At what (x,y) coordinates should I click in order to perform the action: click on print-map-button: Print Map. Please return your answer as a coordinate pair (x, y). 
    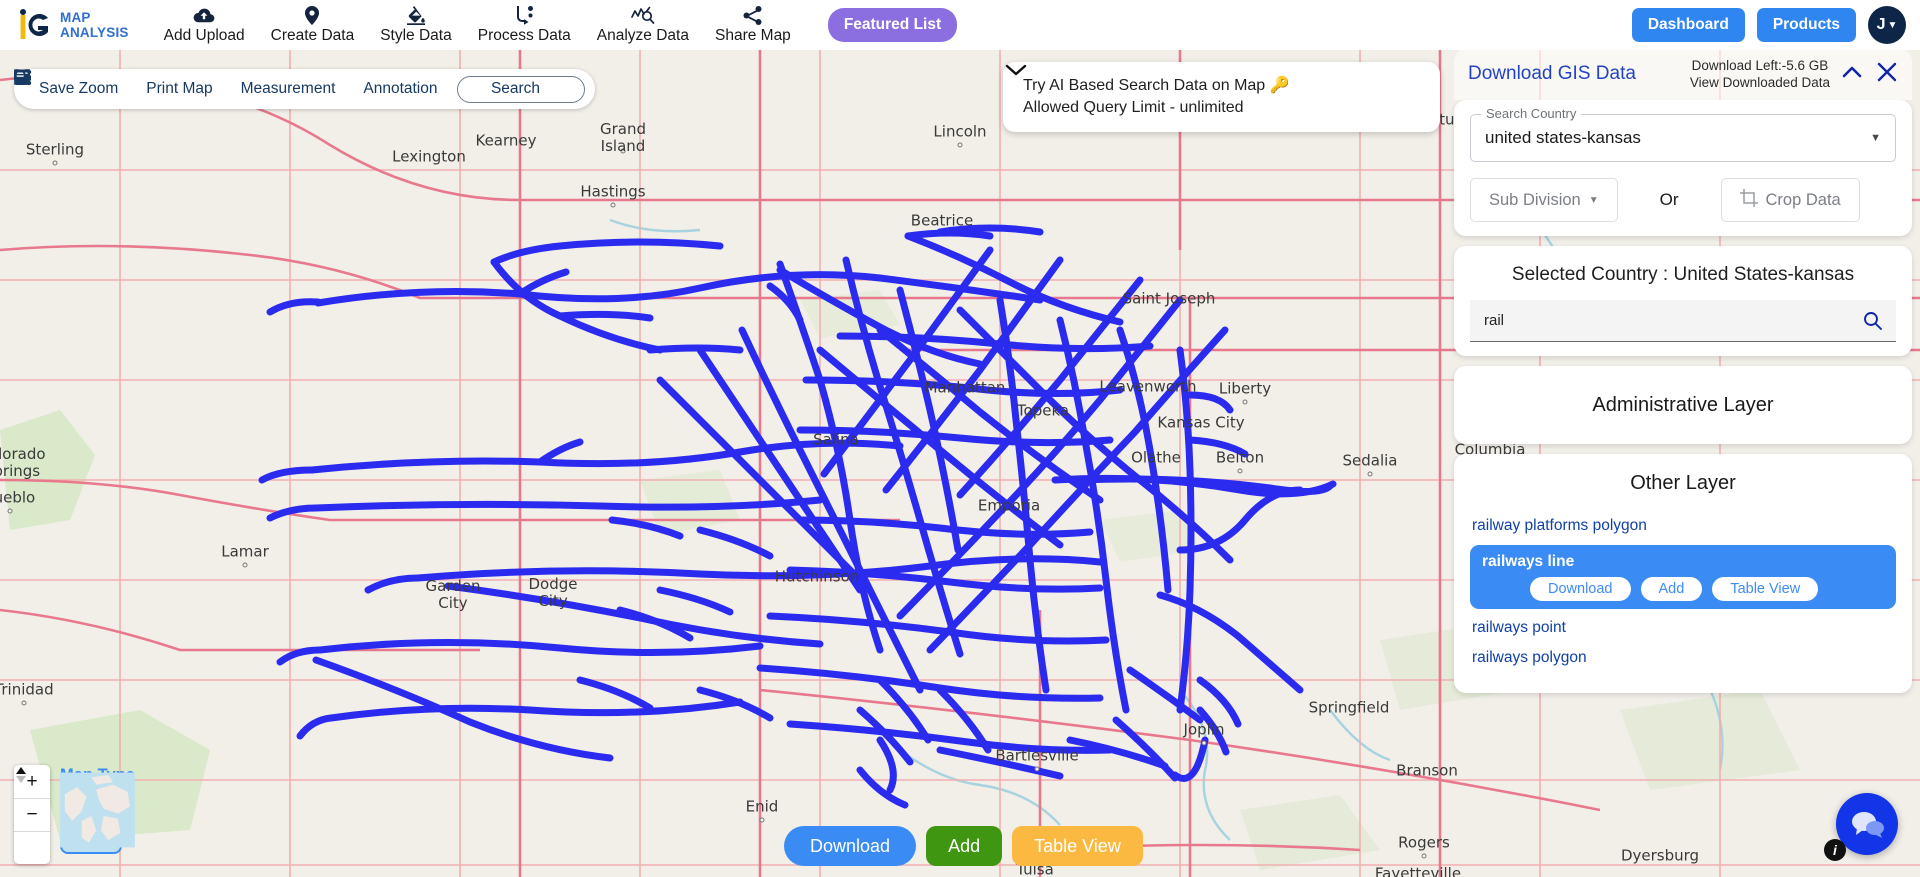
    Looking at the image, I should click on (118, 85).